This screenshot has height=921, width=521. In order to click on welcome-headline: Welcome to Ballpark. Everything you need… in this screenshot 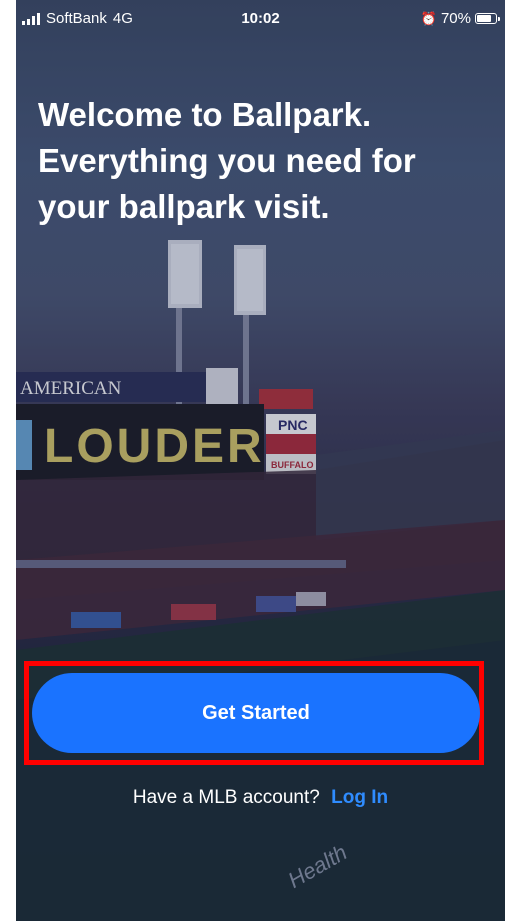, I will do `click(263, 161)`.